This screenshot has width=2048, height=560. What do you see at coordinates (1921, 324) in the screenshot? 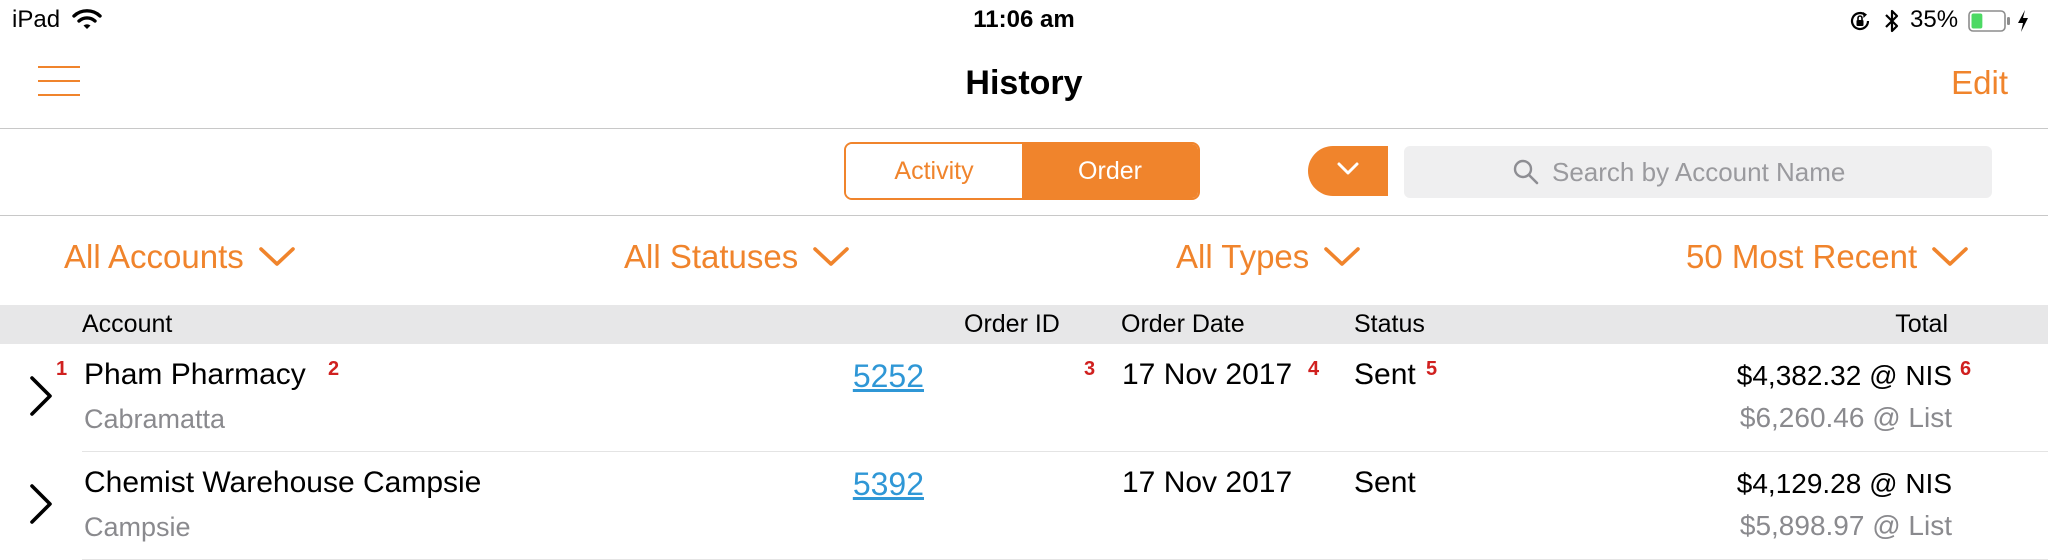
I see `column-header-total: Total` at bounding box center [1921, 324].